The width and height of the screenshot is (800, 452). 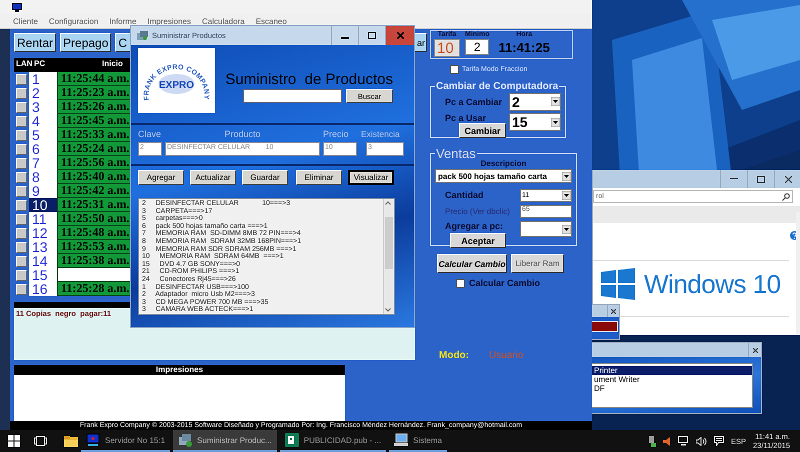 I want to click on table-cell: 1, so click(x=43, y=79).